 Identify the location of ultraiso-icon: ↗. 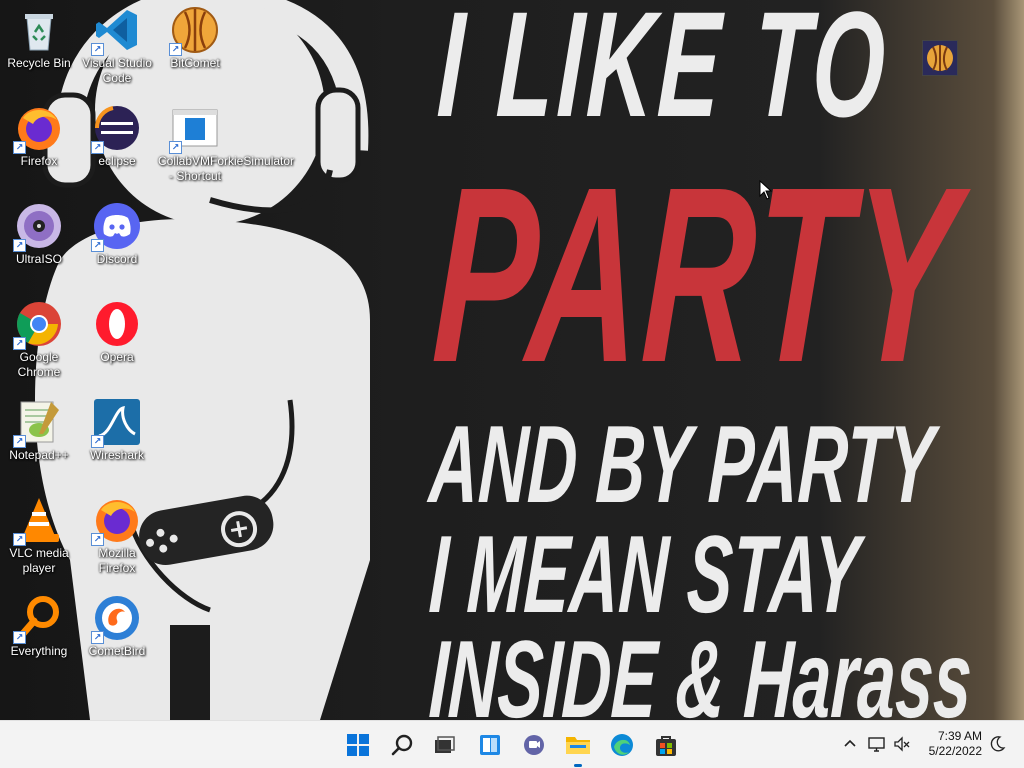
(38, 227).